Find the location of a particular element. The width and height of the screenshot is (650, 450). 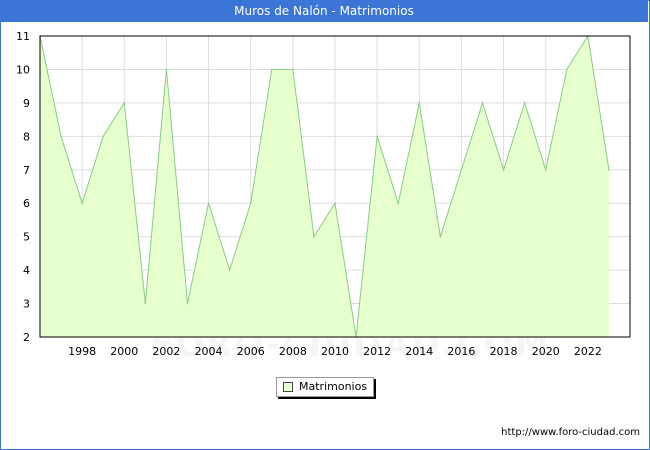

legend-label: Matrimonios is located at coordinates (333, 386).